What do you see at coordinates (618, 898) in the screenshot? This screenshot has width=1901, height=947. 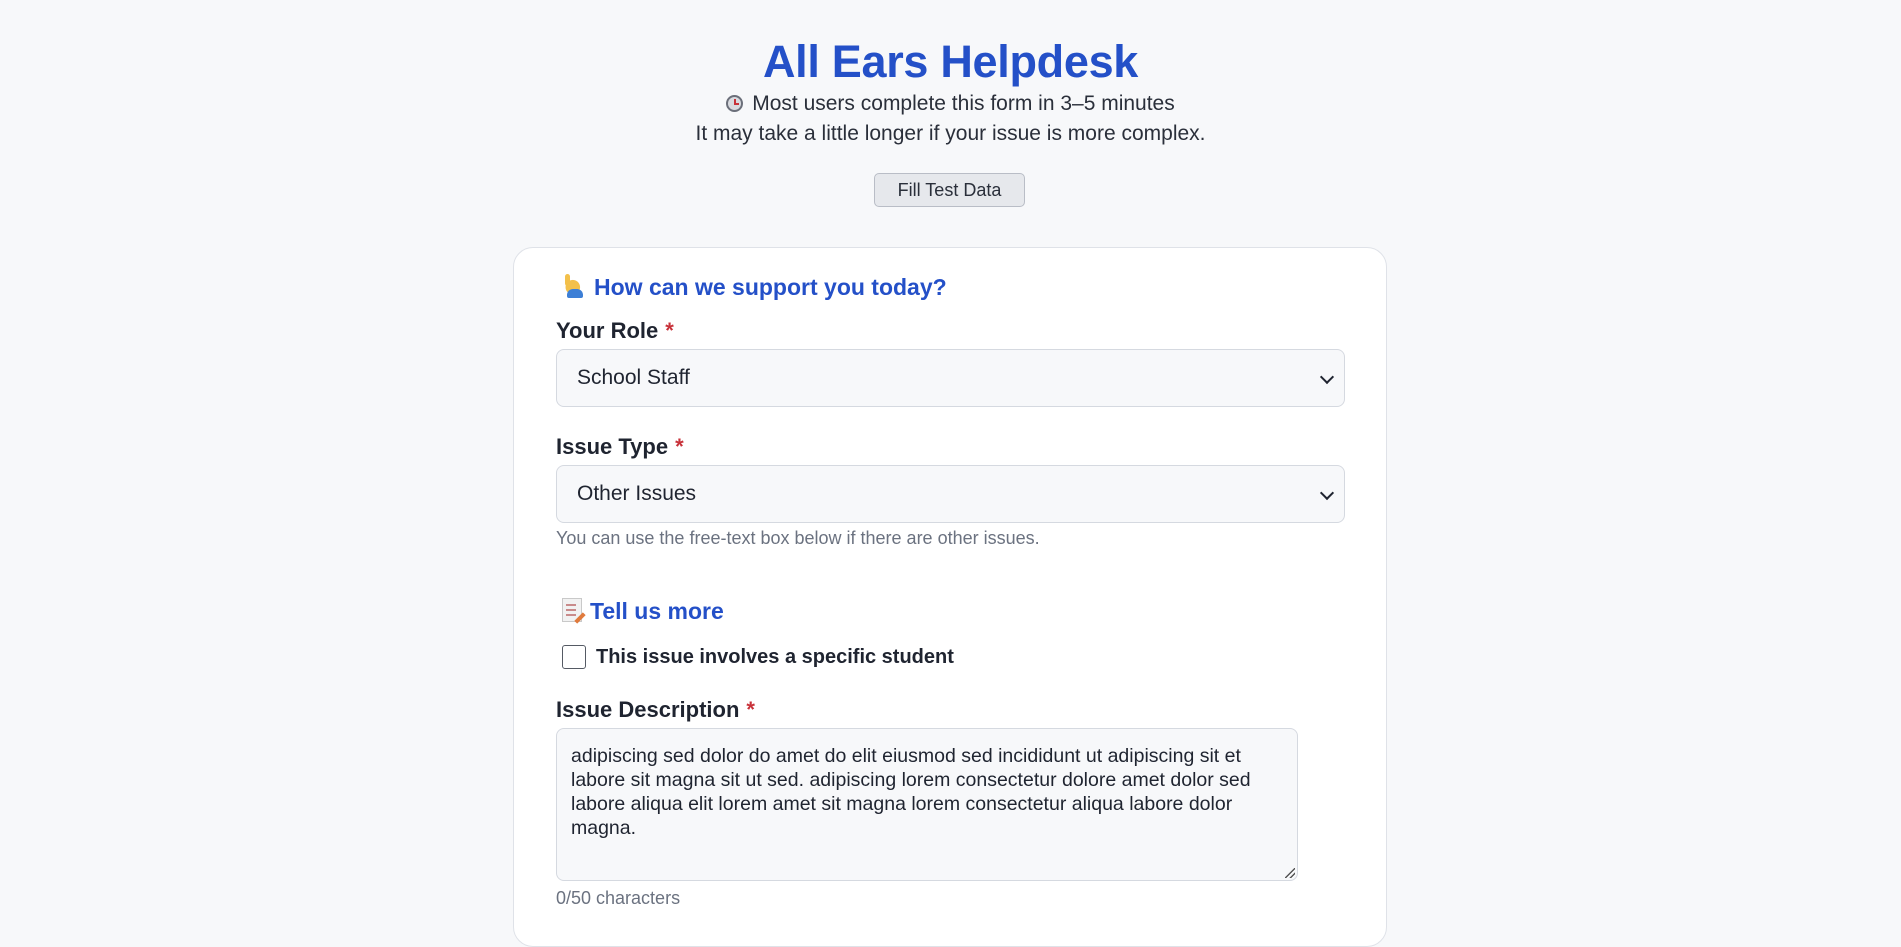 I see `character-counter: 0/50 characters` at bounding box center [618, 898].